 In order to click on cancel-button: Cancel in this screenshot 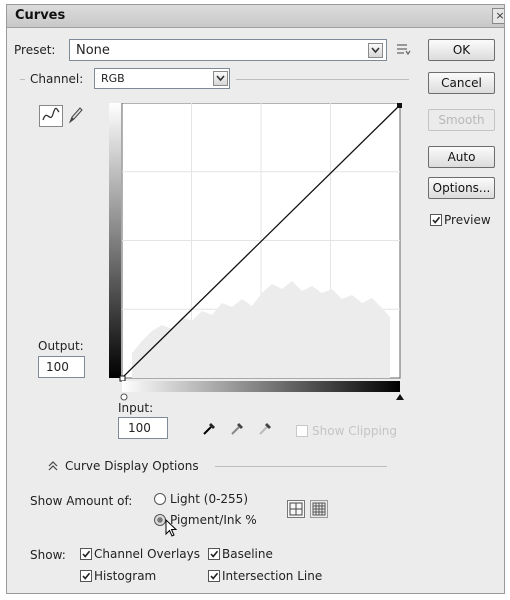, I will do `click(461, 83)`.